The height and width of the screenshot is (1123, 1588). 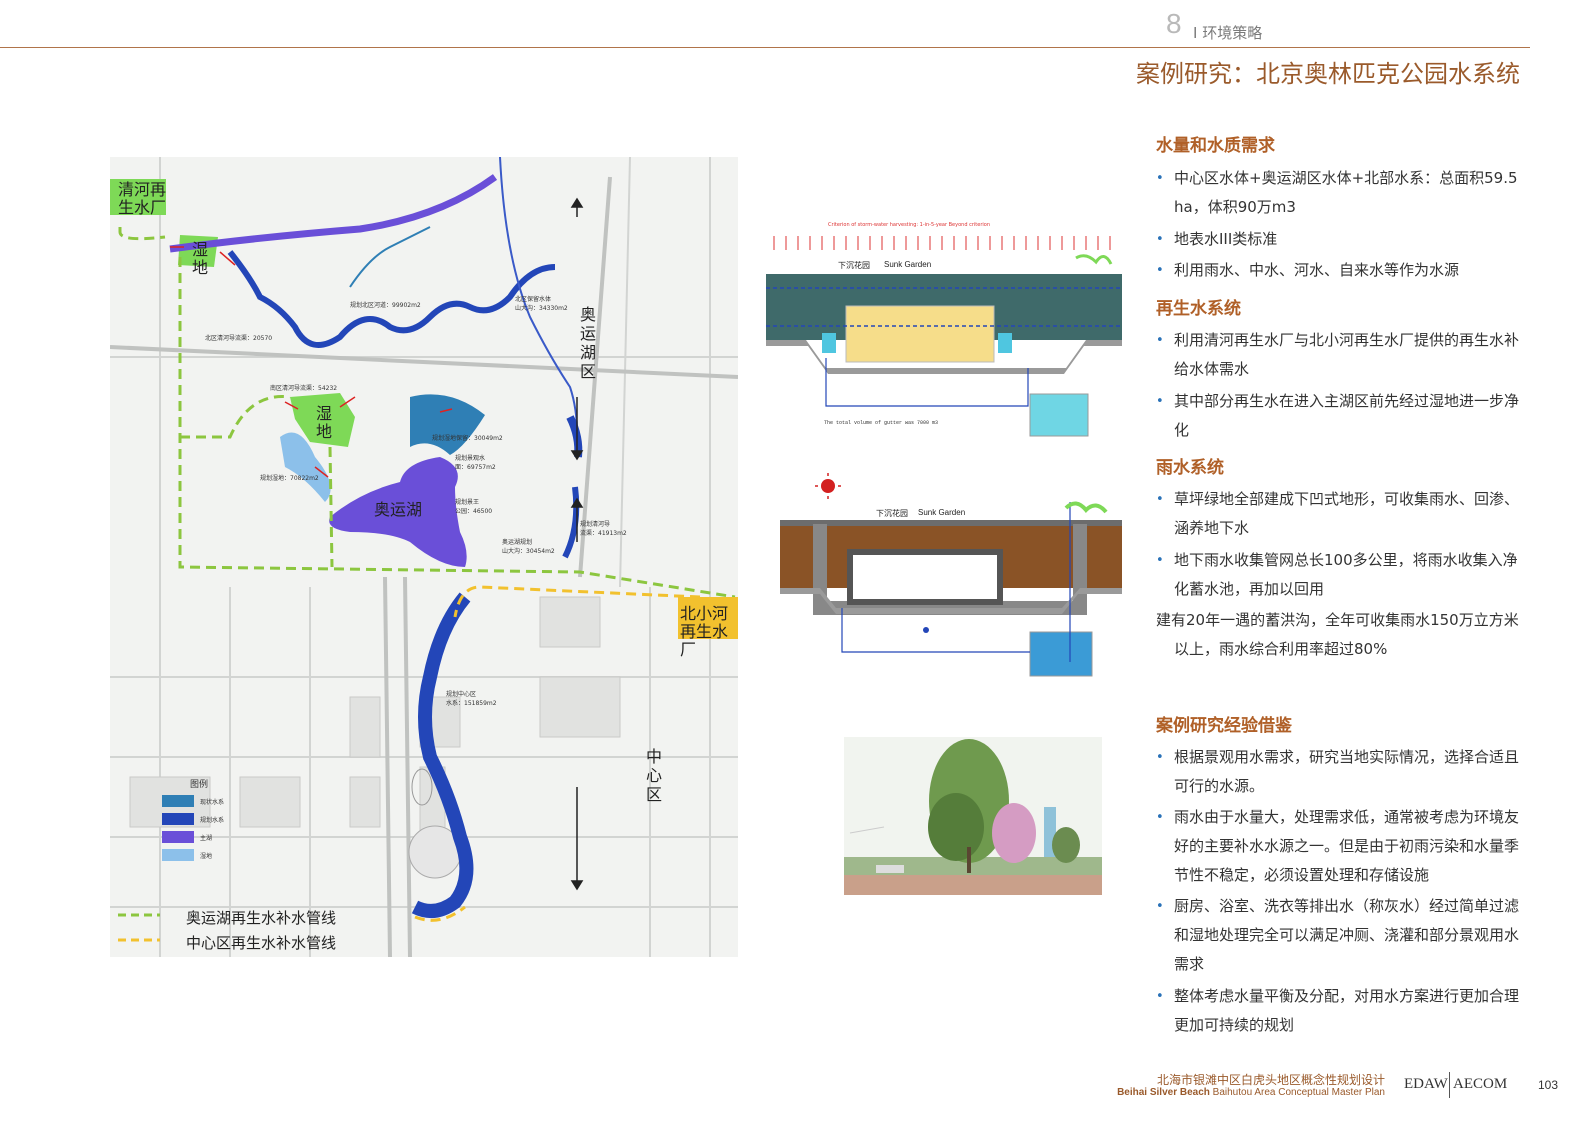 What do you see at coordinates (1342, 239) in the screenshot?
I see `water-demand-item-2: • 地表水III类标准` at bounding box center [1342, 239].